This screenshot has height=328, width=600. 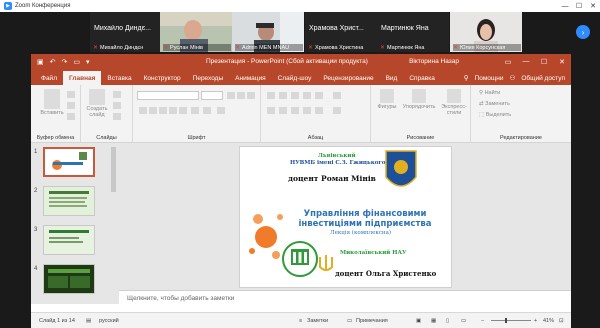 I want to click on slideshow-icon: ▭, so click(x=76, y=62).